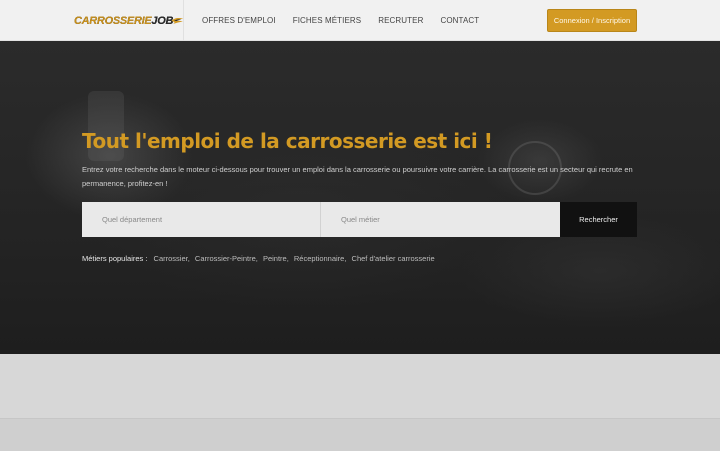 The width and height of the screenshot is (720, 451). I want to click on popular-job-link: Chef d'atelier carrosserie, so click(393, 258).